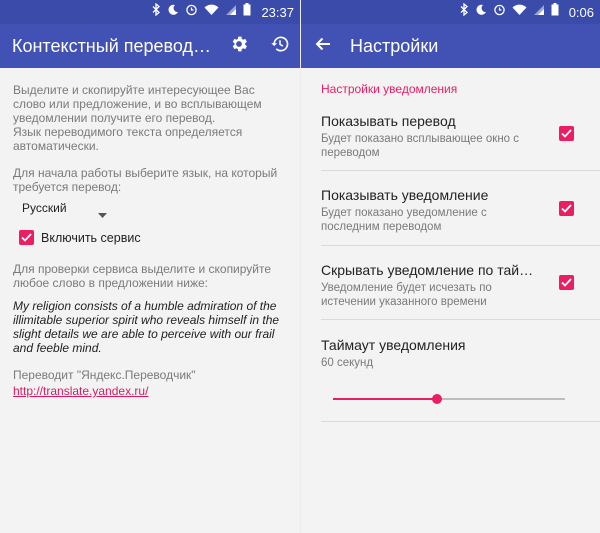 This screenshot has width=600, height=533. I want to click on credit-link: http://translate.yandex.ru/, so click(80, 391).